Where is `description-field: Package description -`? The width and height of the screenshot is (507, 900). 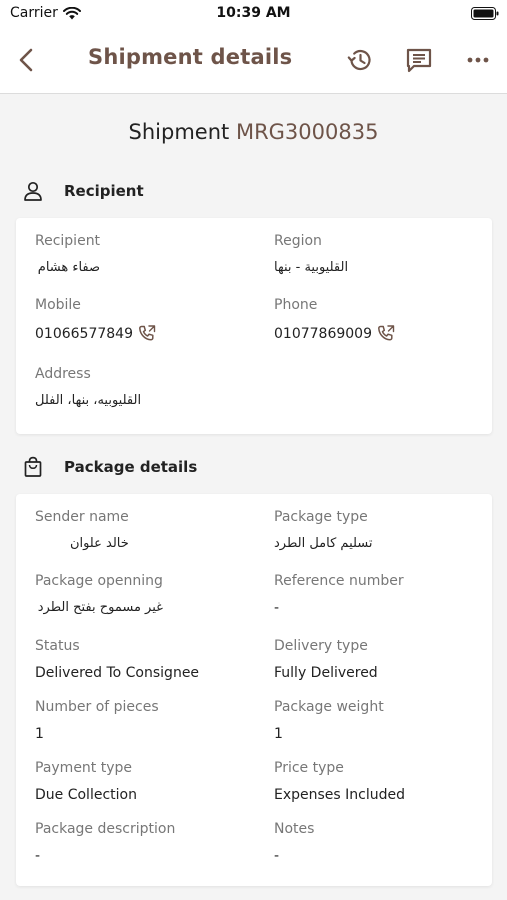
description-field: Package description - is located at coordinates (105, 842).